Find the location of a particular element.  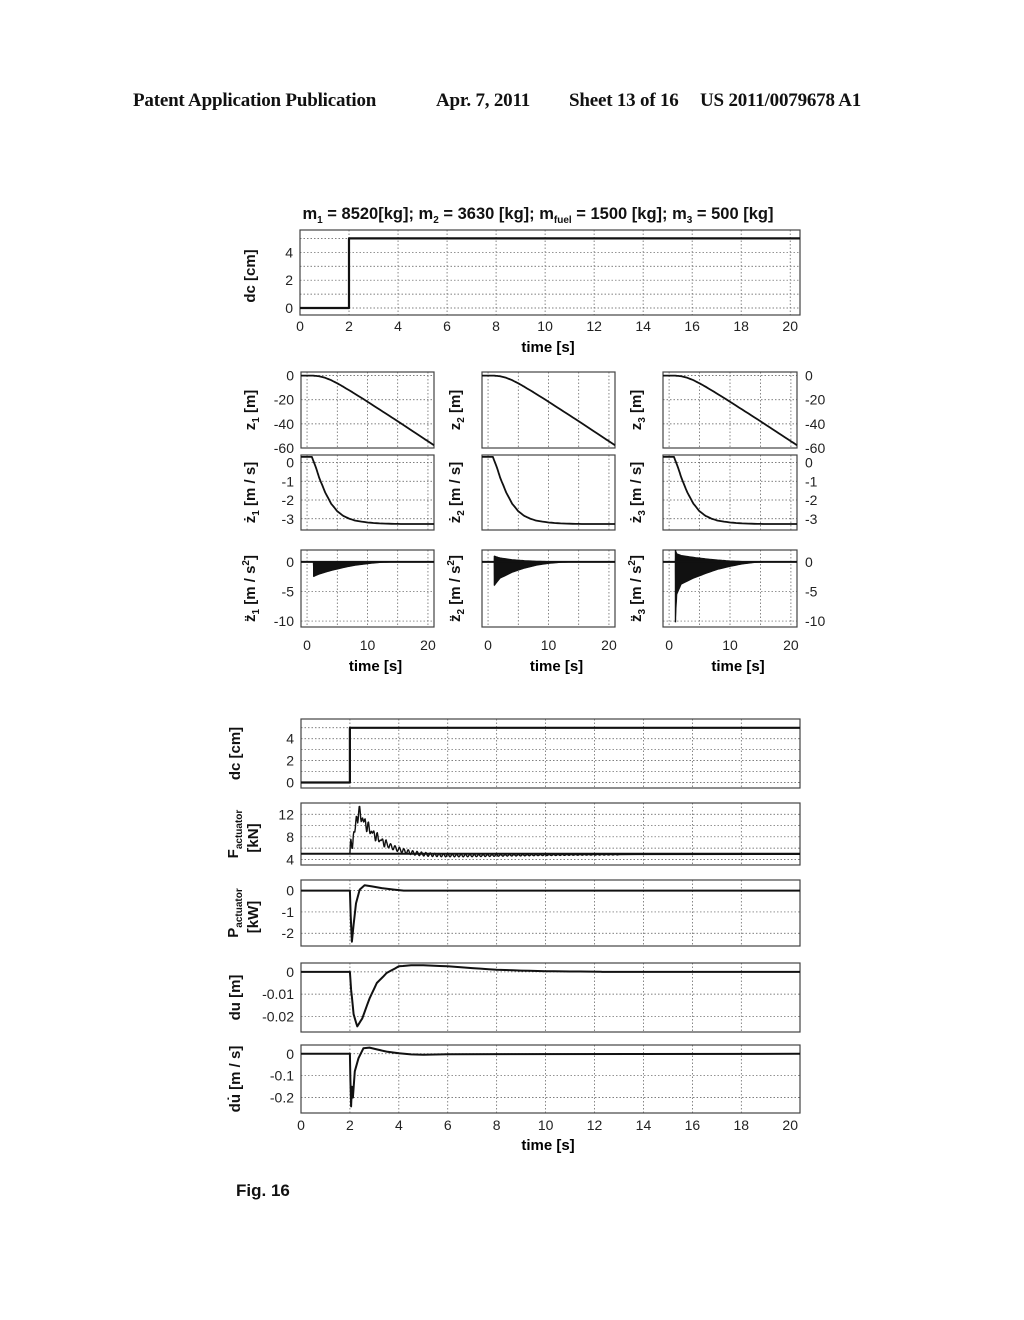

chart-low-dc: 0 2 4 dc [cm] is located at coordinates (514, 754).